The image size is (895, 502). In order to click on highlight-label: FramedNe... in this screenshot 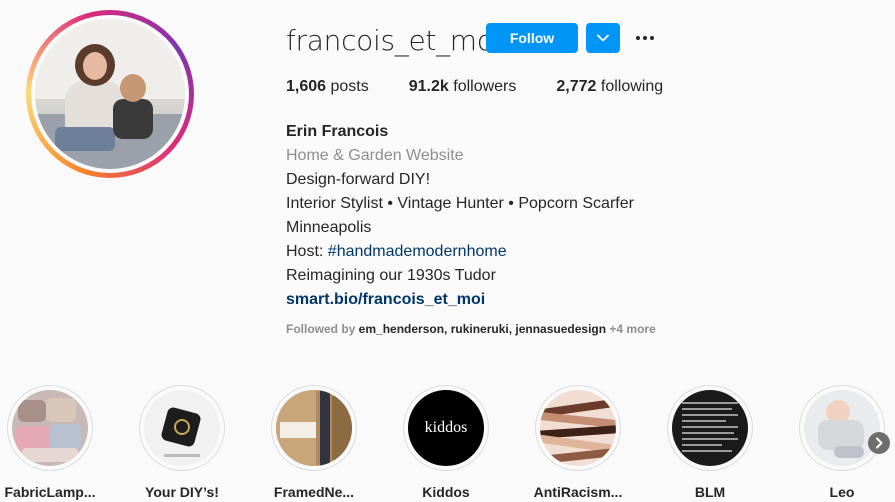, I will do `click(314, 492)`.